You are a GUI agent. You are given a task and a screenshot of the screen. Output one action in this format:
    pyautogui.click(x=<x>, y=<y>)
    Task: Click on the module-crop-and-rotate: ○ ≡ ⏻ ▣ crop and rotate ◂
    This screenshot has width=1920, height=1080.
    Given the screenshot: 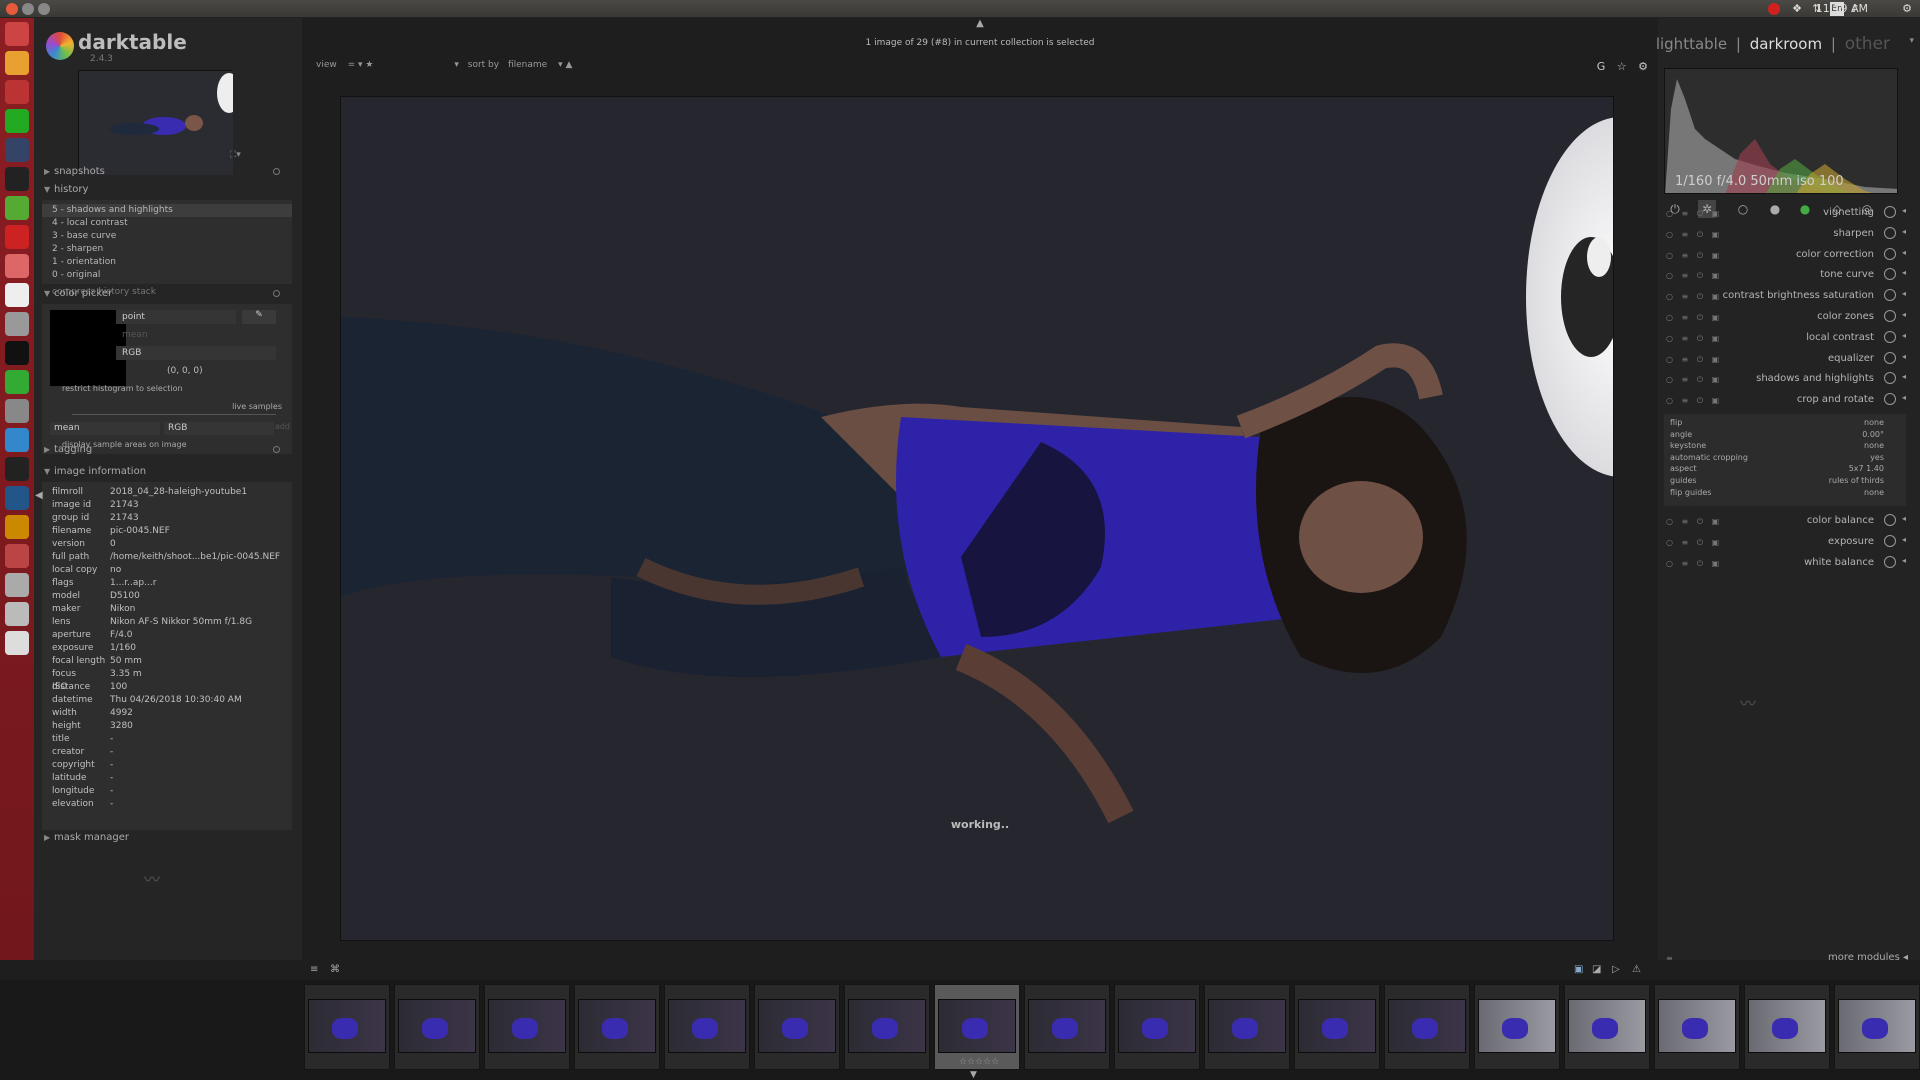 What is the action you would take?
    pyautogui.click(x=1785, y=401)
    